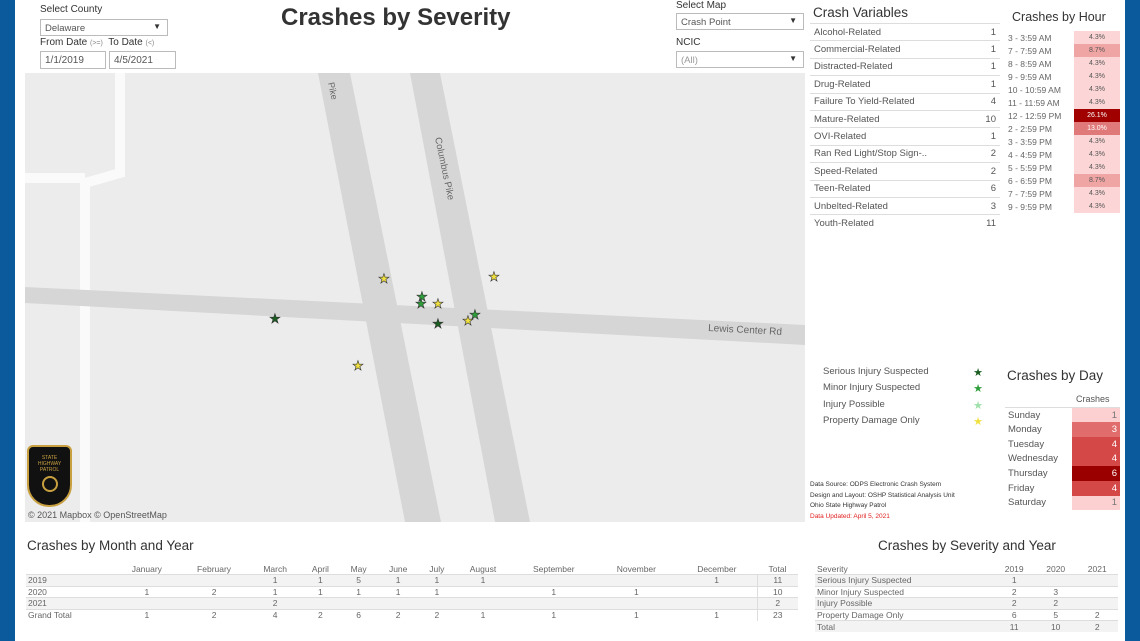  What do you see at coordinates (1059, 17) in the screenshot?
I see `crashes-by-hour-title: Crashes by Hour` at bounding box center [1059, 17].